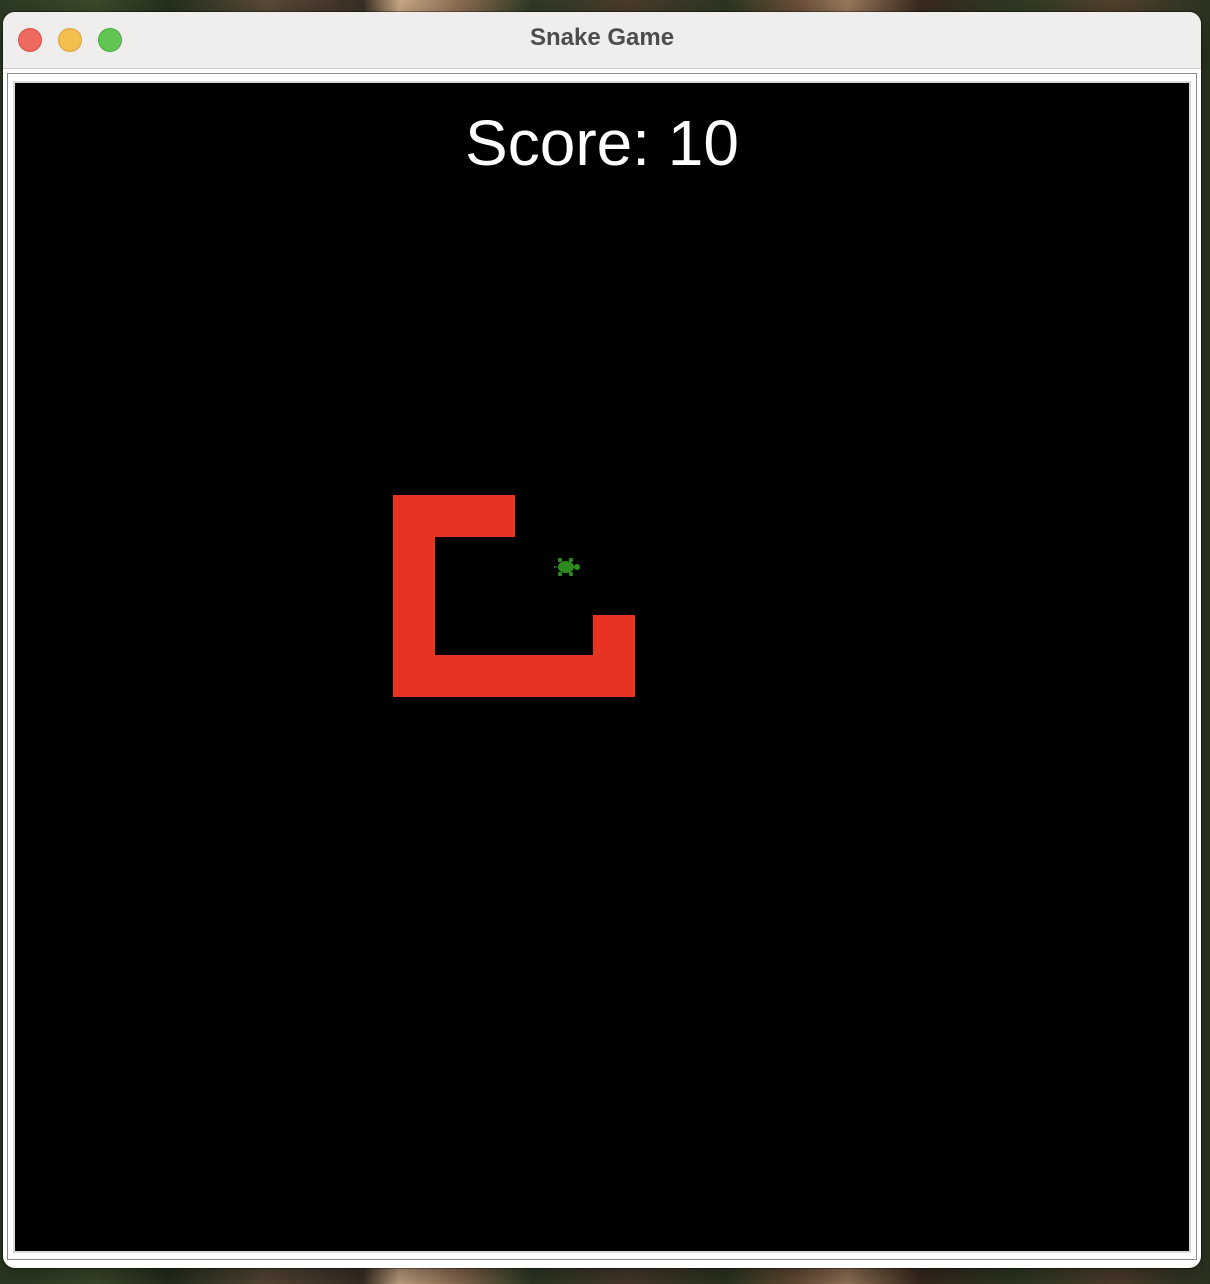 The height and width of the screenshot is (1284, 1210). I want to click on turtle-icon, so click(567, 567).